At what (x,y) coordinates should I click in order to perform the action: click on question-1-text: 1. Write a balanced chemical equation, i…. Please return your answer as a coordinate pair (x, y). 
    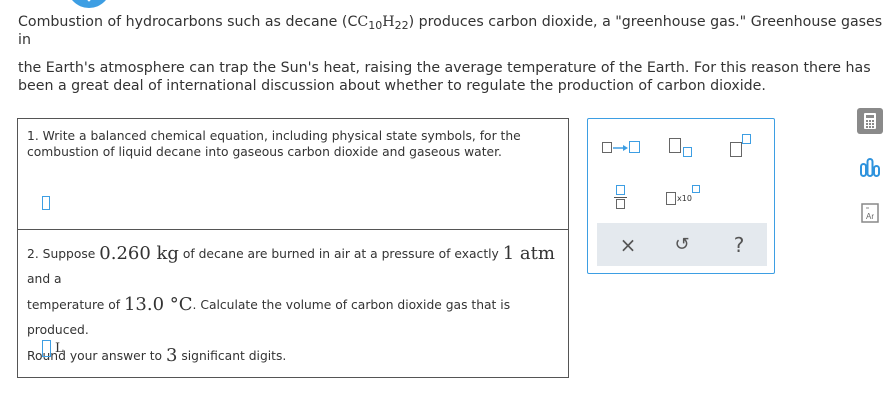
    Looking at the image, I should click on (274, 144).